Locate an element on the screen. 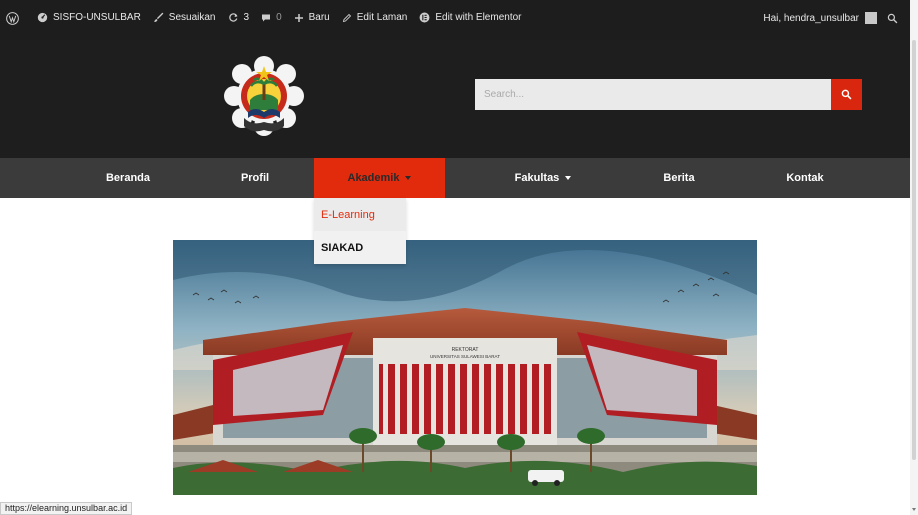  nav-item-beranda: Beranda is located at coordinates (128, 178).